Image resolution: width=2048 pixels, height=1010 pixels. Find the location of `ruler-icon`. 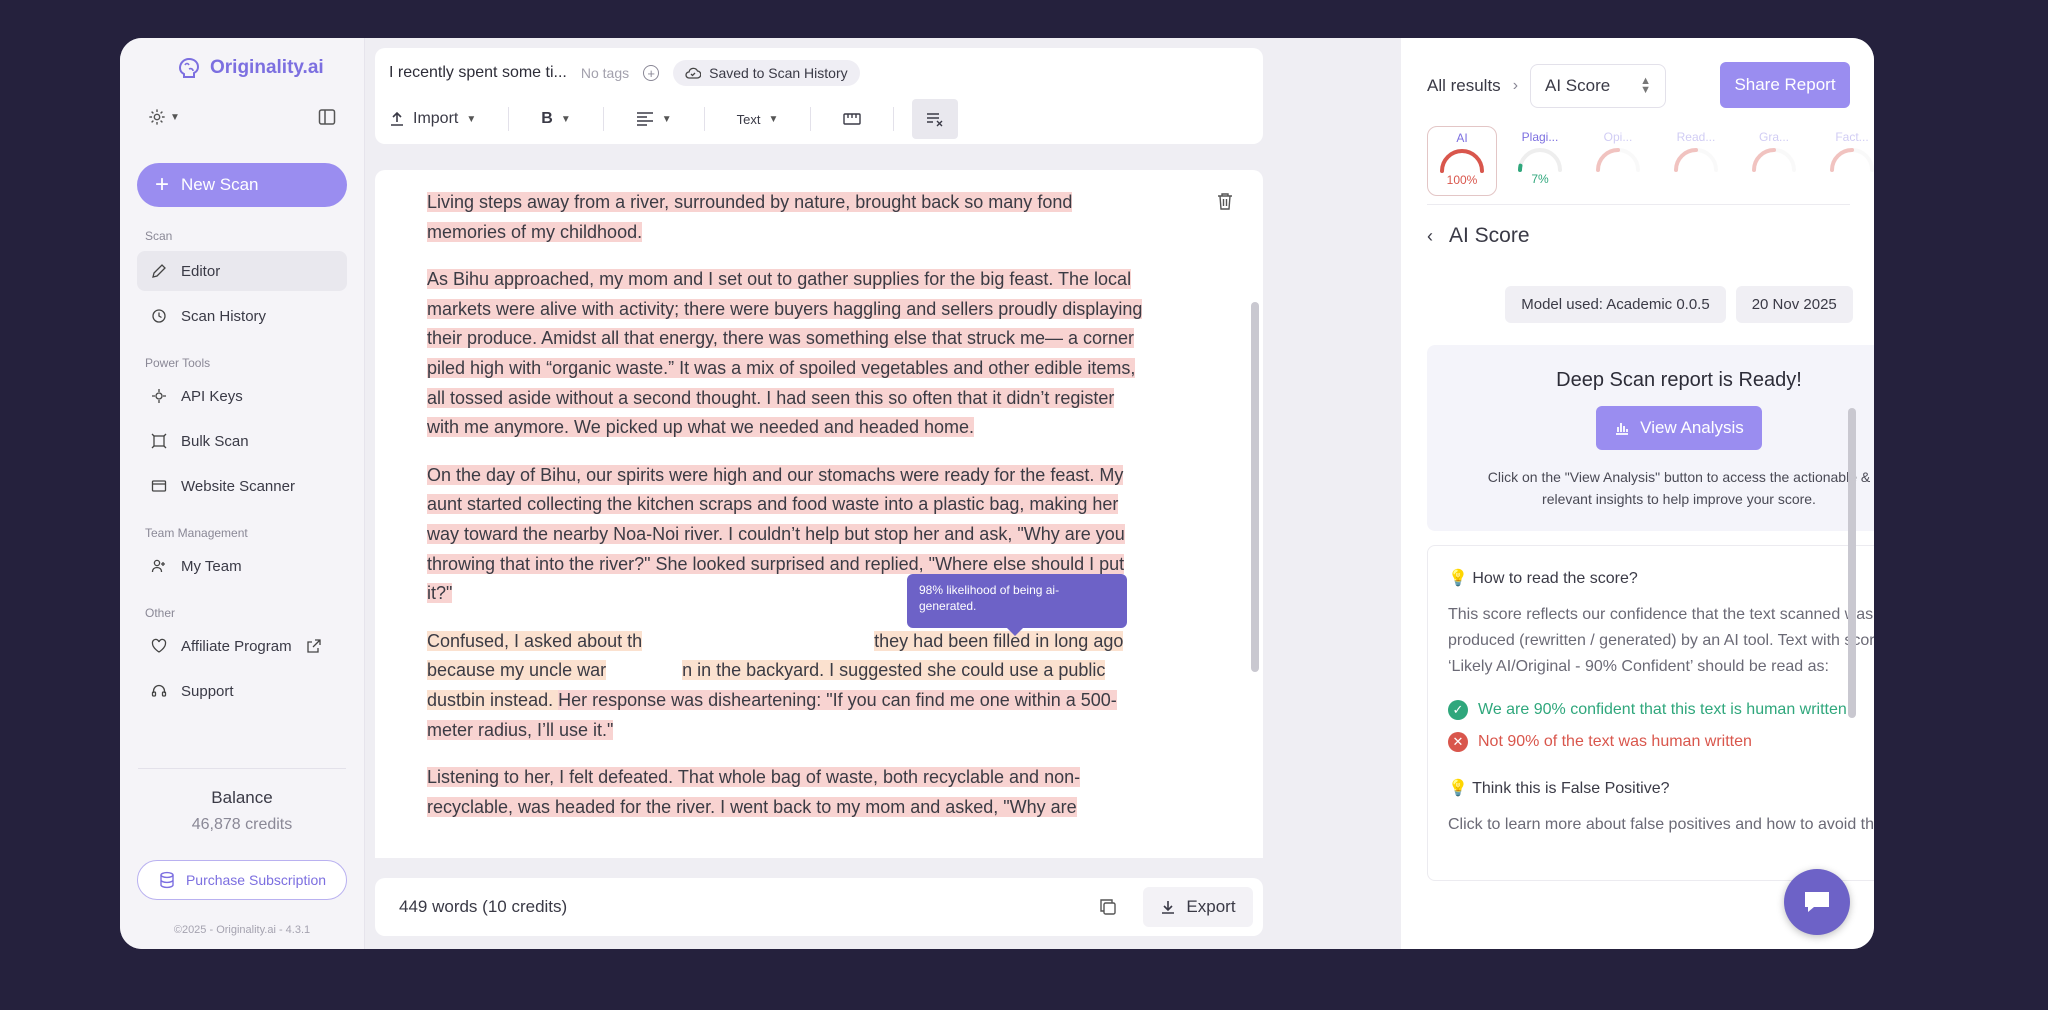

ruler-icon is located at coordinates (852, 119).